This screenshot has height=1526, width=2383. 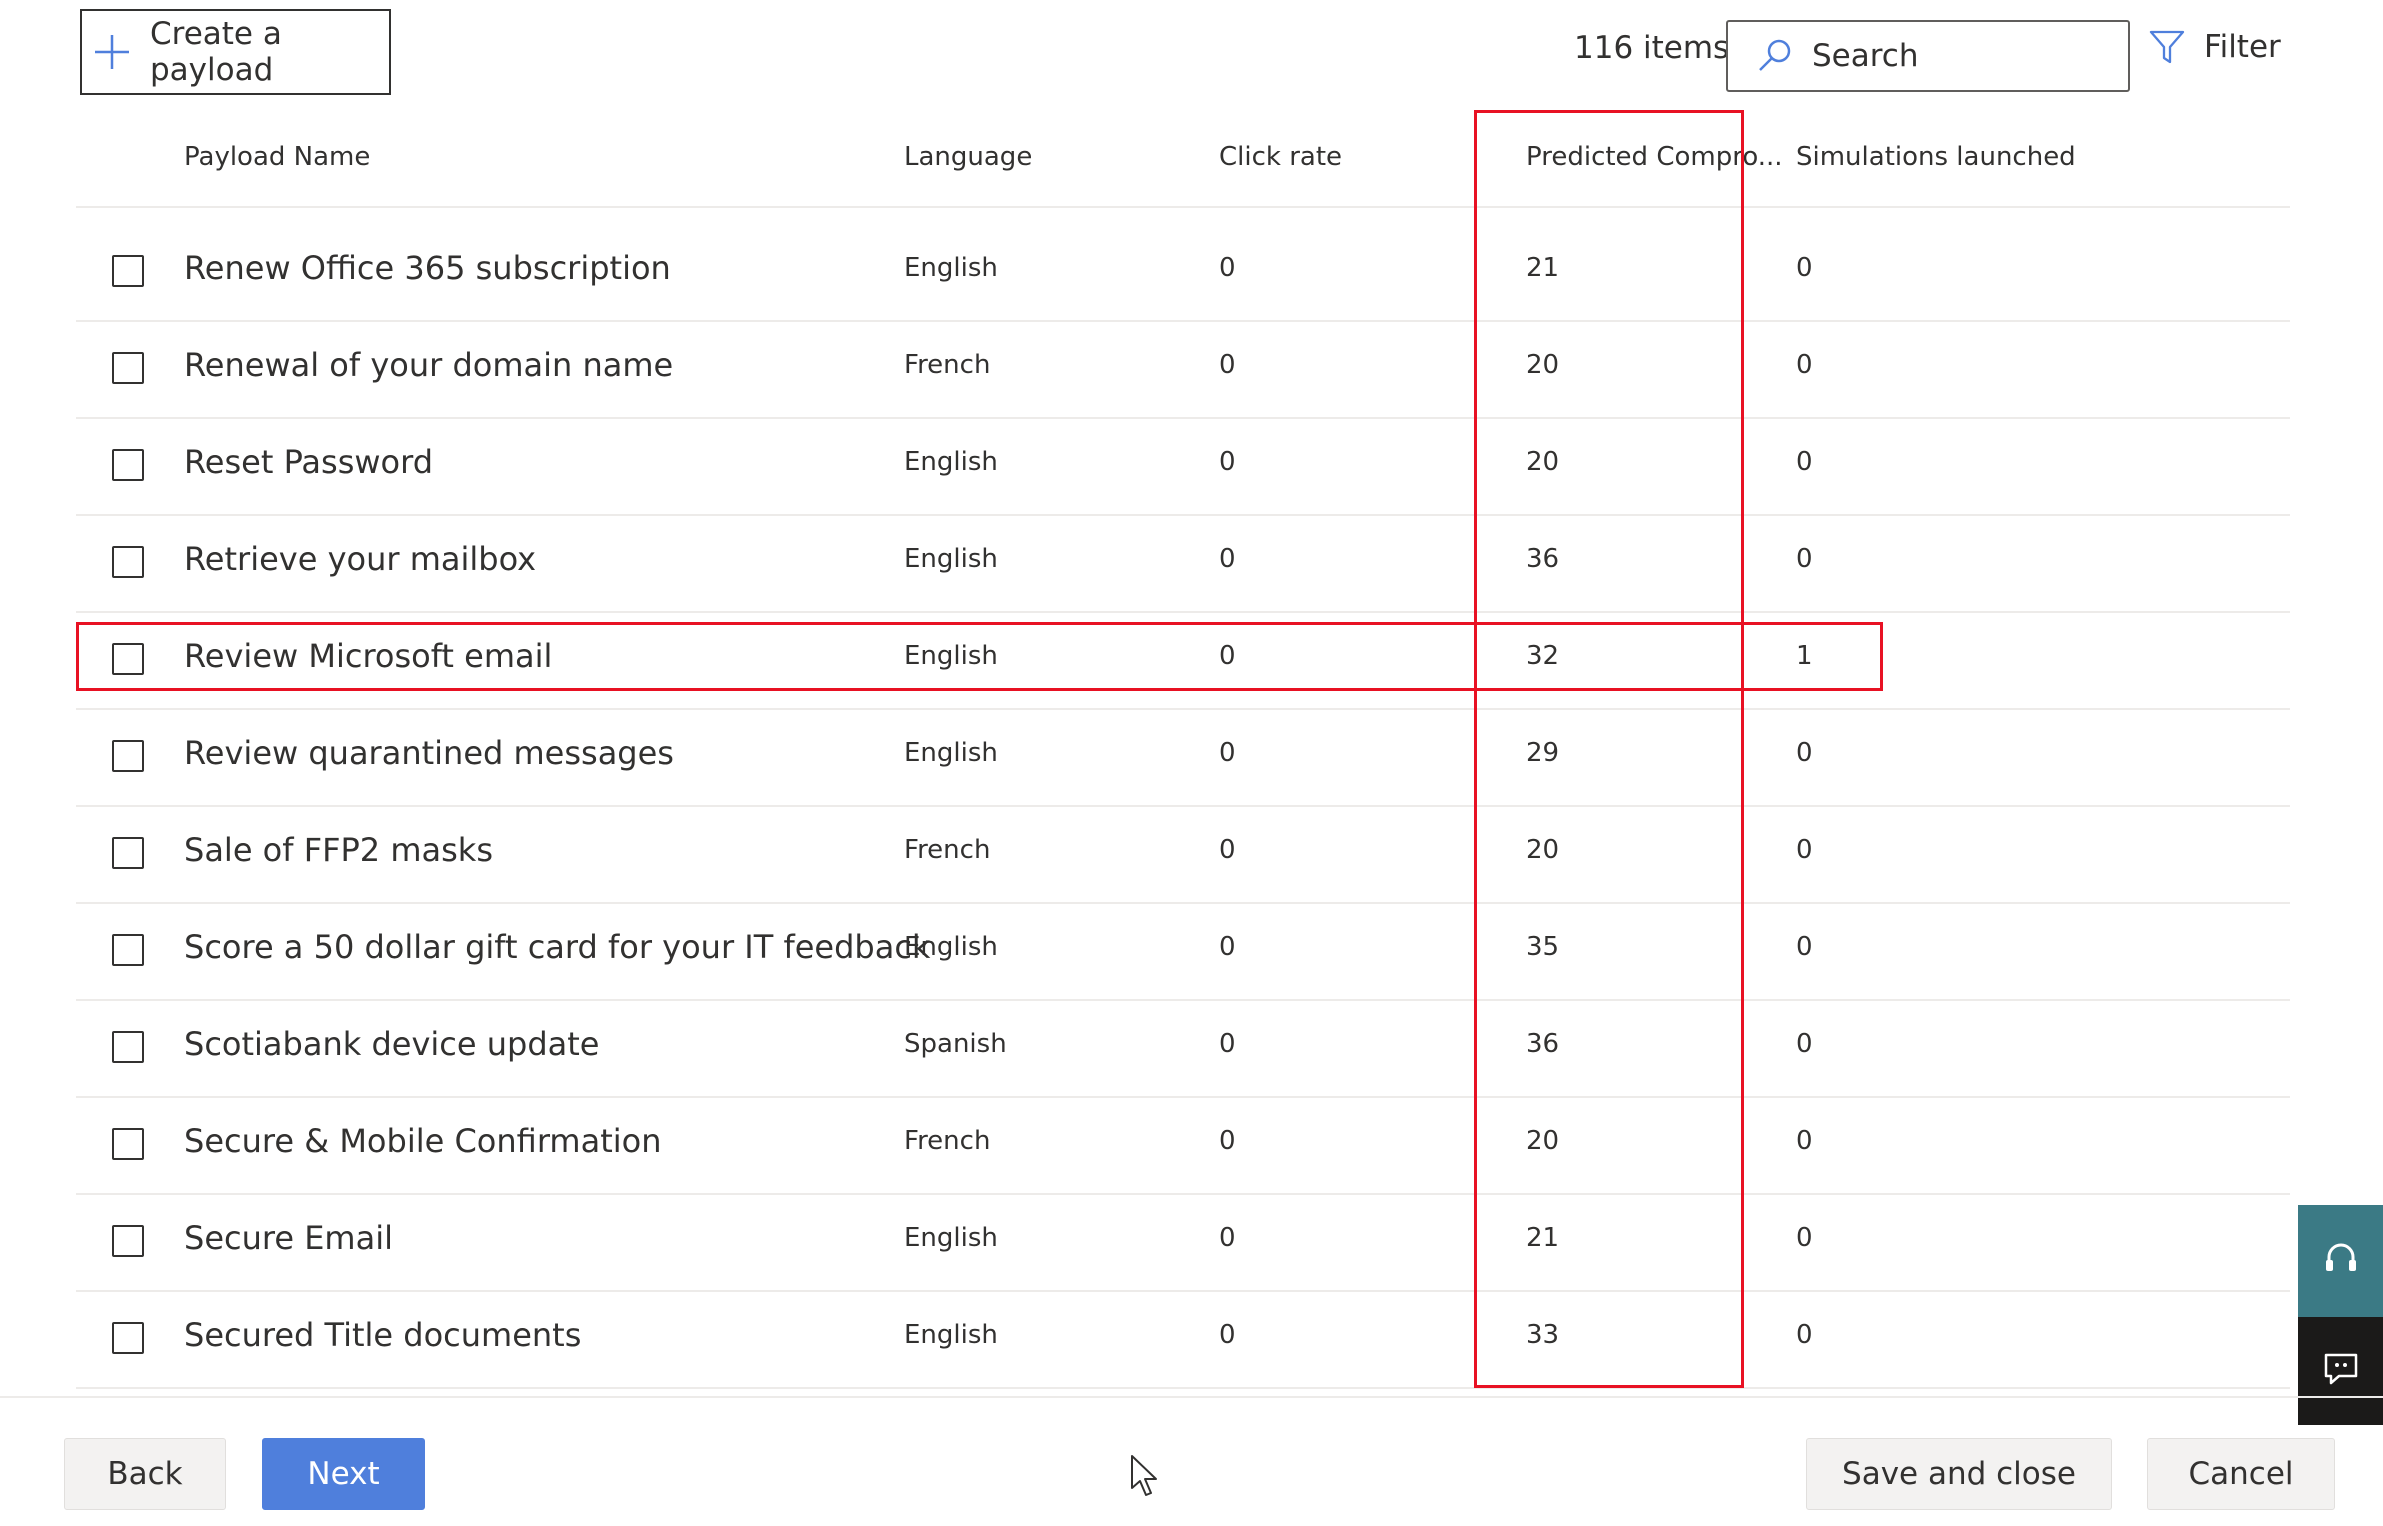 What do you see at coordinates (1145, 1478) in the screenshot?
I see `mouse-cursor-icon` at bounding box center [1145, 1478].